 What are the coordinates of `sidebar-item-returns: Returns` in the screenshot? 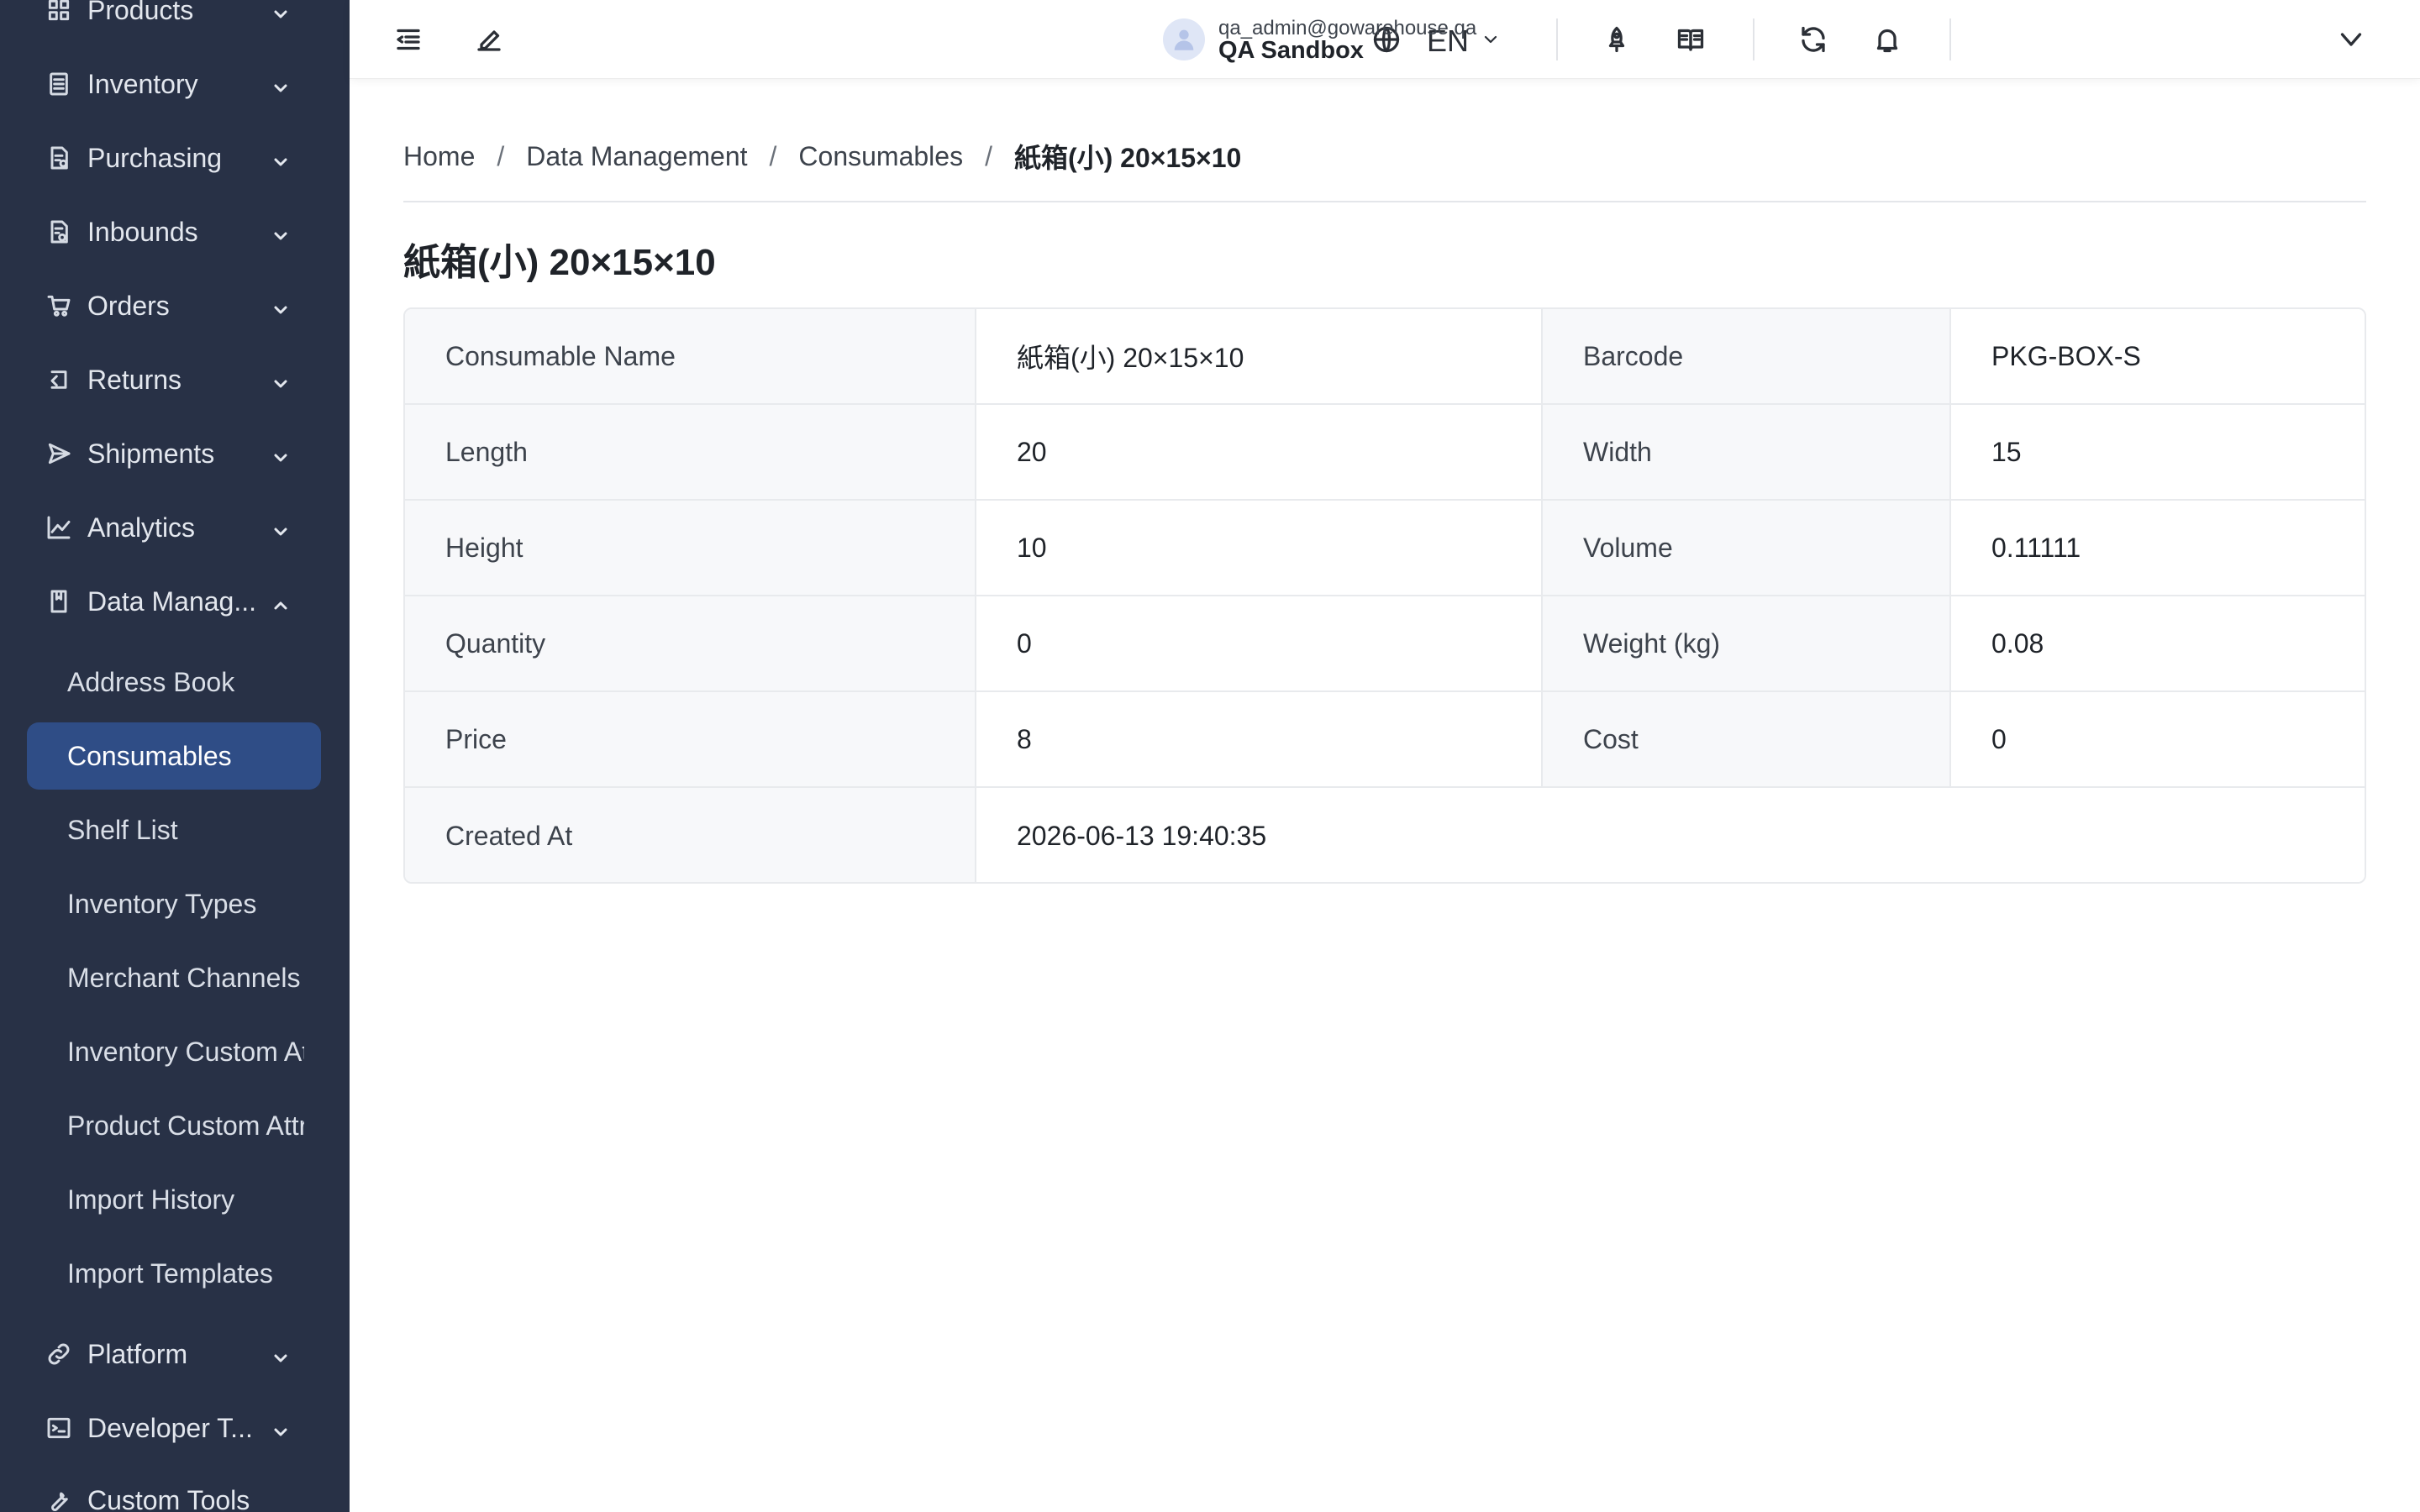 It's located at (175, 380).